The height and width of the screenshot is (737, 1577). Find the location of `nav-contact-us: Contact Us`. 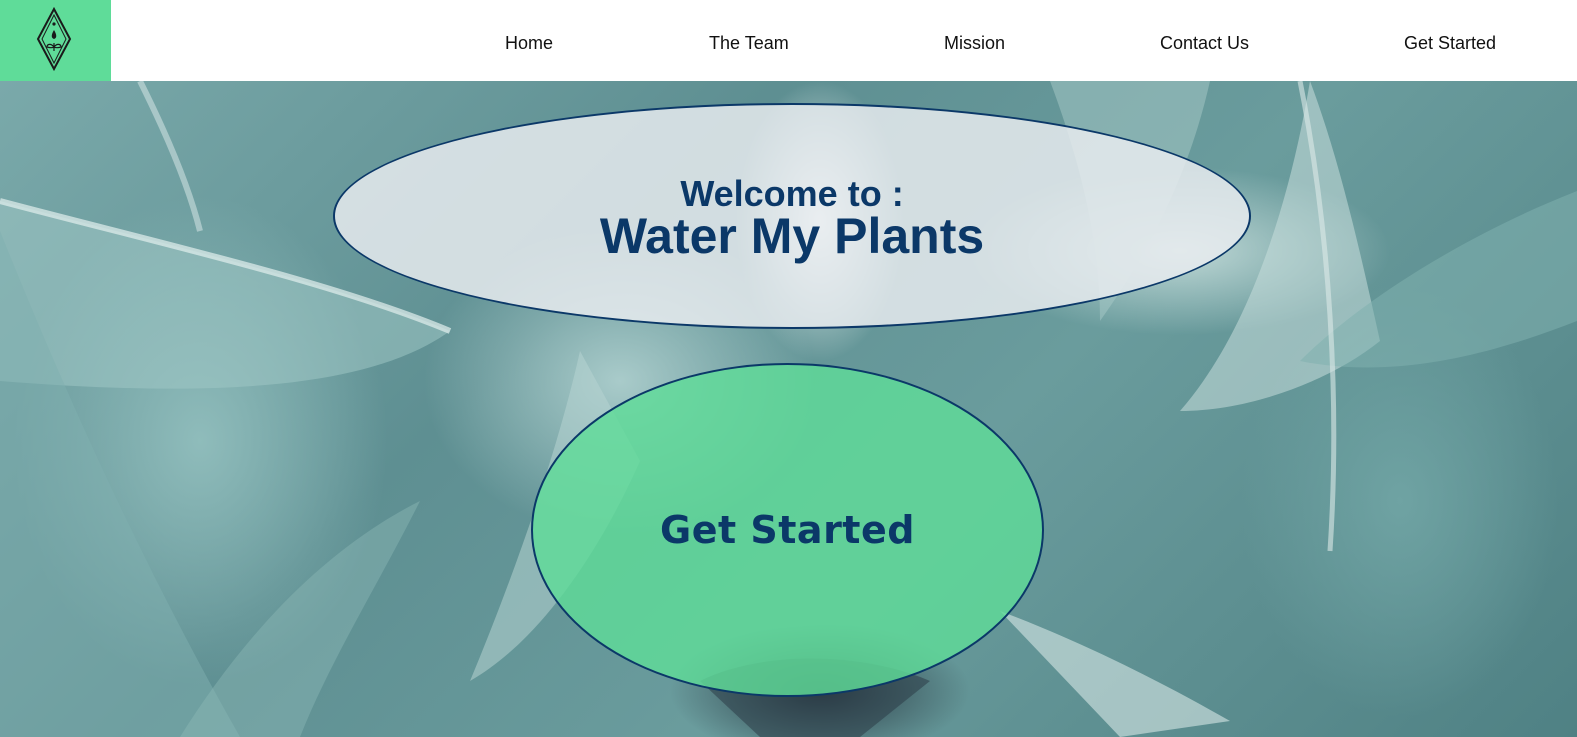

nav-contact-us: Contact Us is located at coordinates (1204, 43).